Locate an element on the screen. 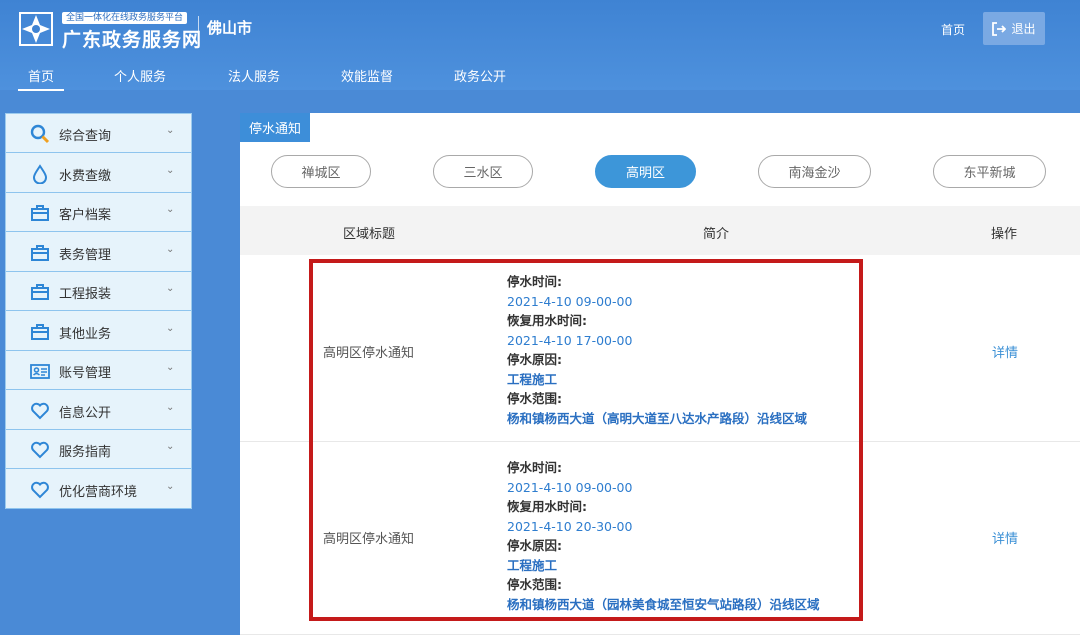 The width and height of the screenshot is (1080, 635). scope-value: 杨和镇杨西大道（园林美食城至恒安气站路段）沿线区域 is located at coordinates (663, 604).